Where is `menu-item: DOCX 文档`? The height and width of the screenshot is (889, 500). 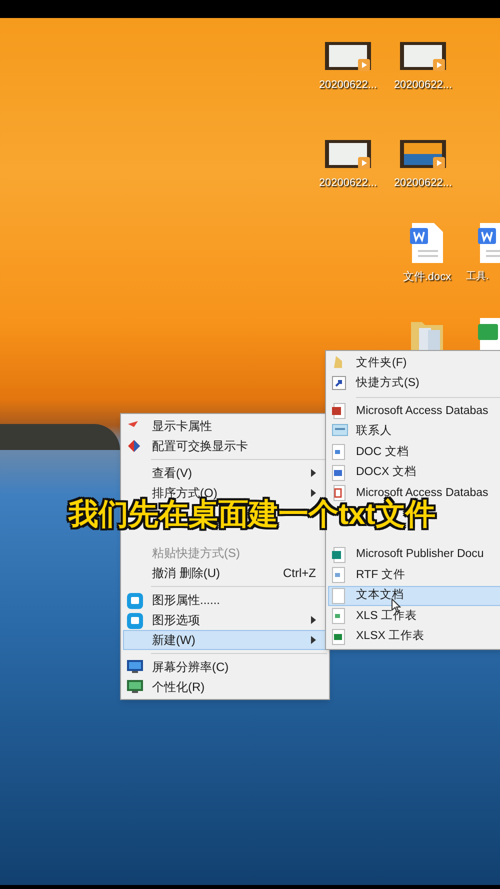
menu-item: DOCX 文档 is located at coordinates (414, 472).